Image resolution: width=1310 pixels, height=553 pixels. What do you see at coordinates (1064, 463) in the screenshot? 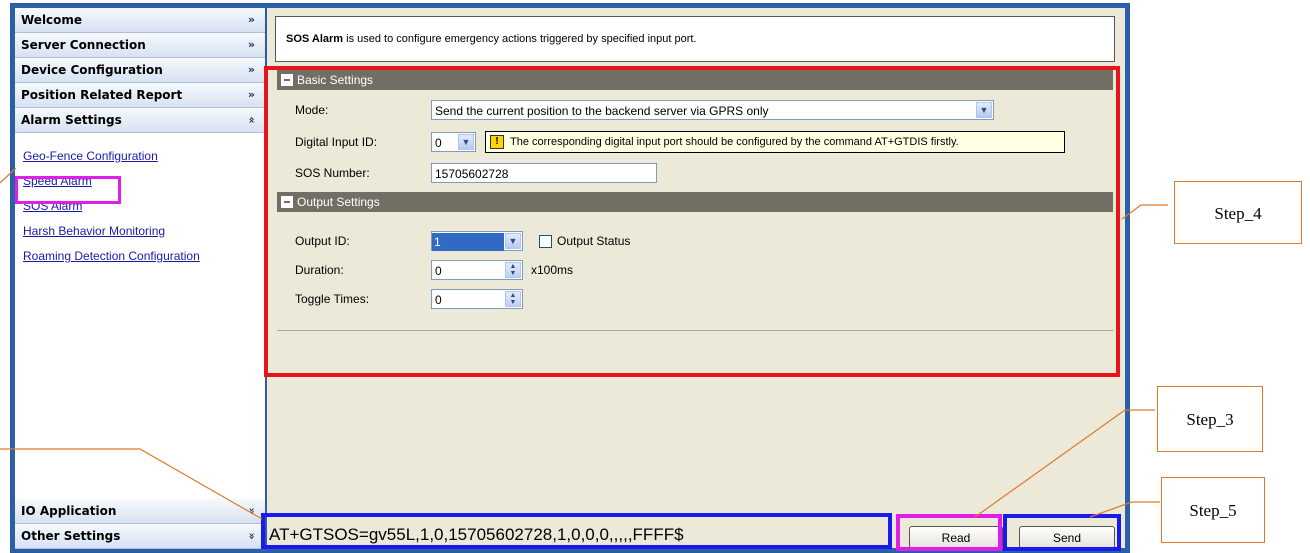
I see `callout-line-step3` at bounding box center [1064, 463].